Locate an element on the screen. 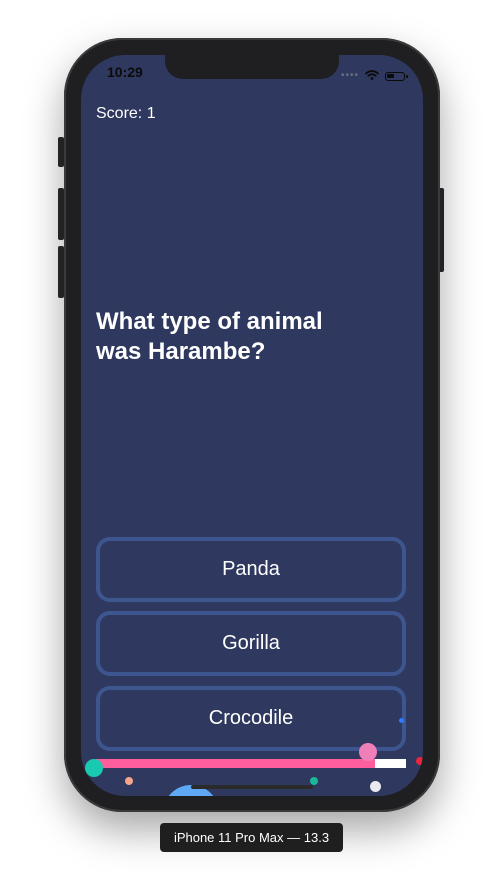 The height and width of the screenshot is (887, 503). cellular-dots-icon: •••• is located at coordinates (349, 75).